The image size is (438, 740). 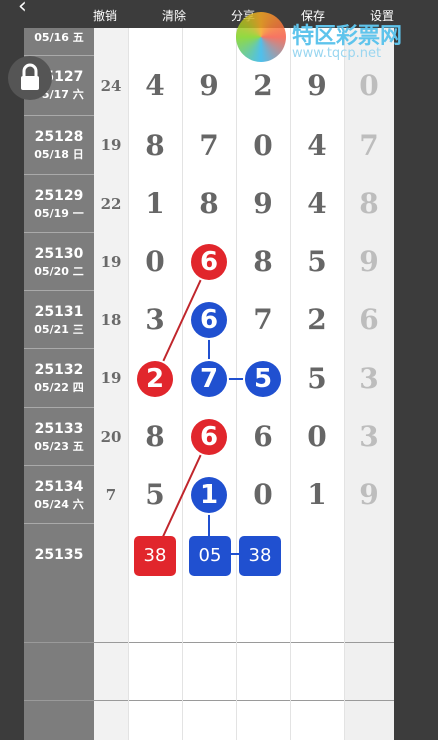 What do you see at coordinates (59, 137) in the screenshot?
I see `issue-number: 25128` at bounding box center [59, 137].